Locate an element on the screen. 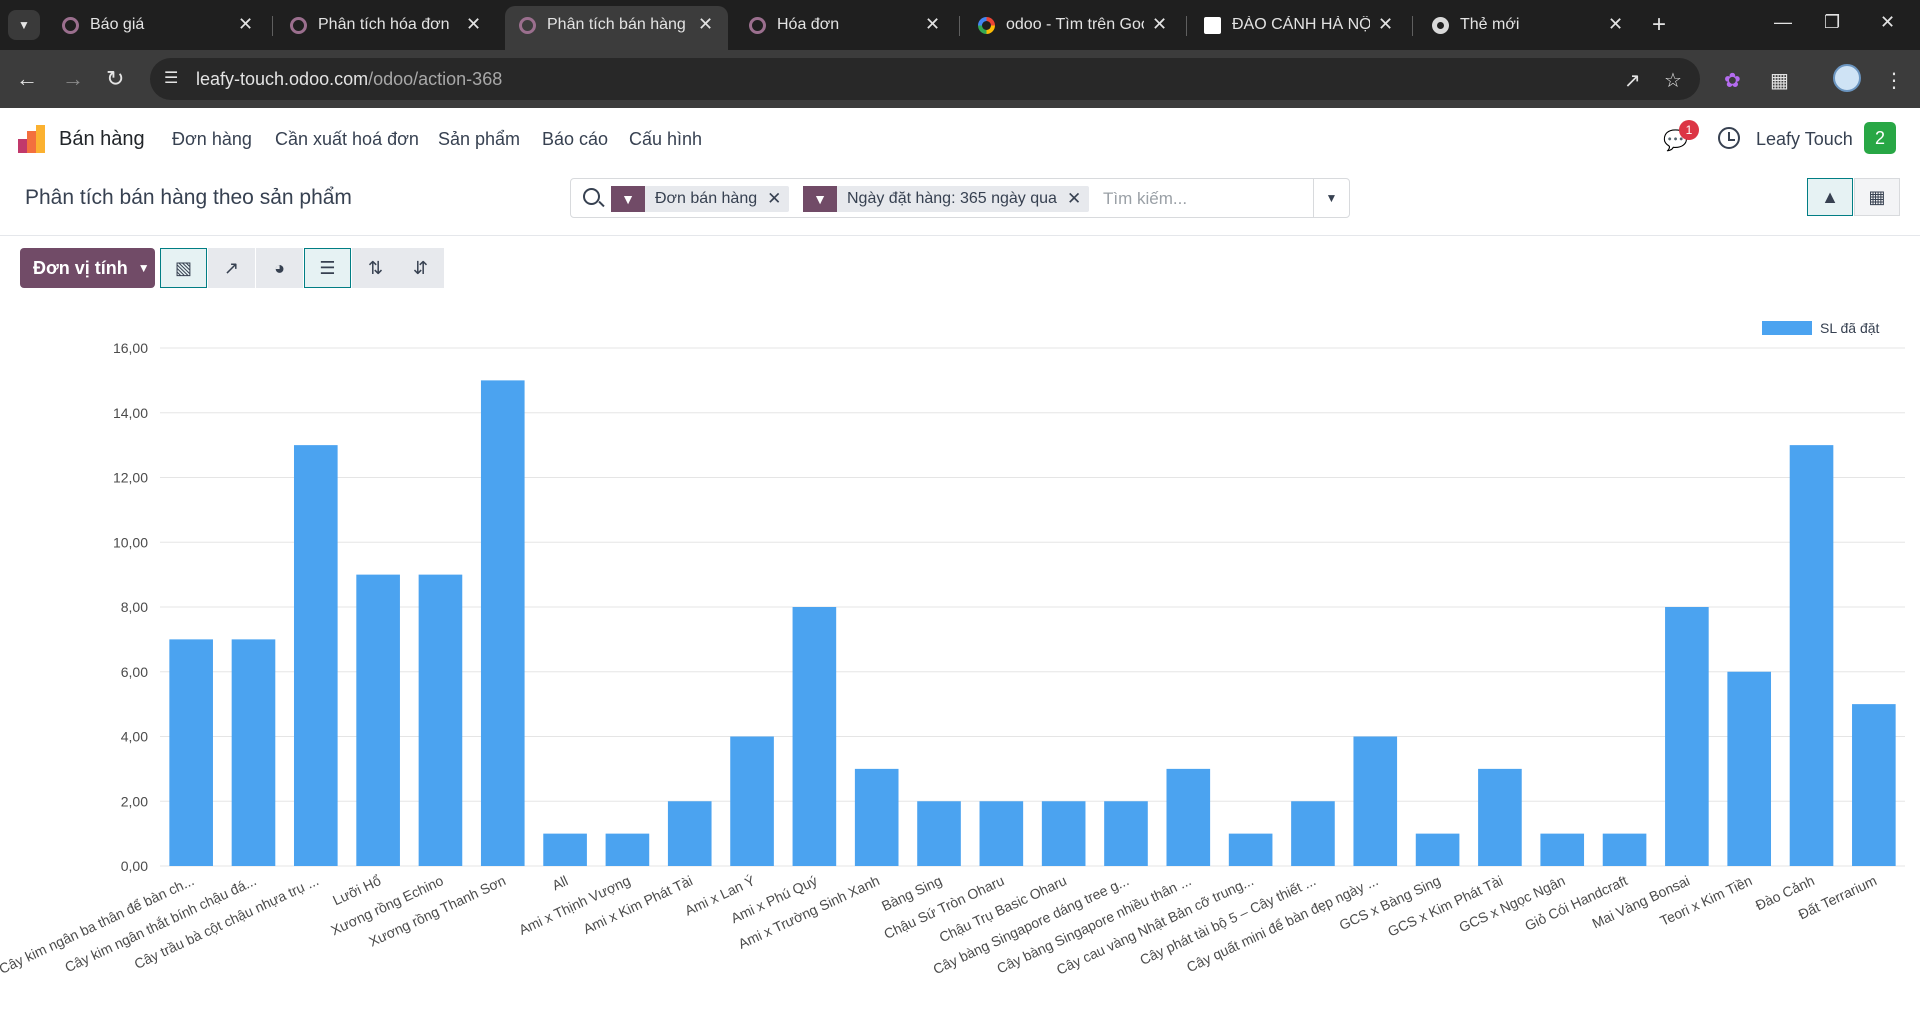 This screenshot has height=1020, width=1920. activity-clock-icon is located at coordinates (1729, 138).